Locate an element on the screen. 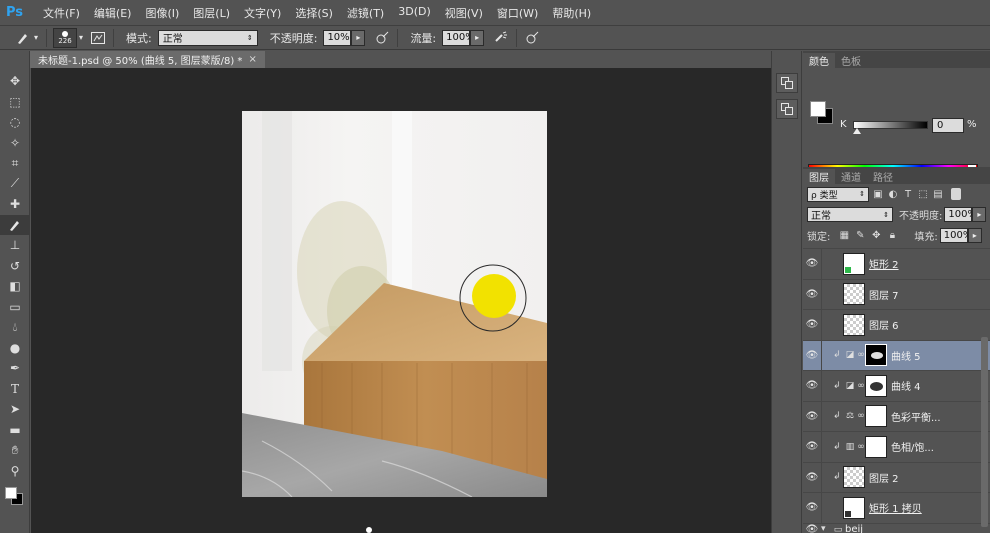 The image size is (990, 533). menu-type: 文字(Y) is located at coordinates (262, 13).